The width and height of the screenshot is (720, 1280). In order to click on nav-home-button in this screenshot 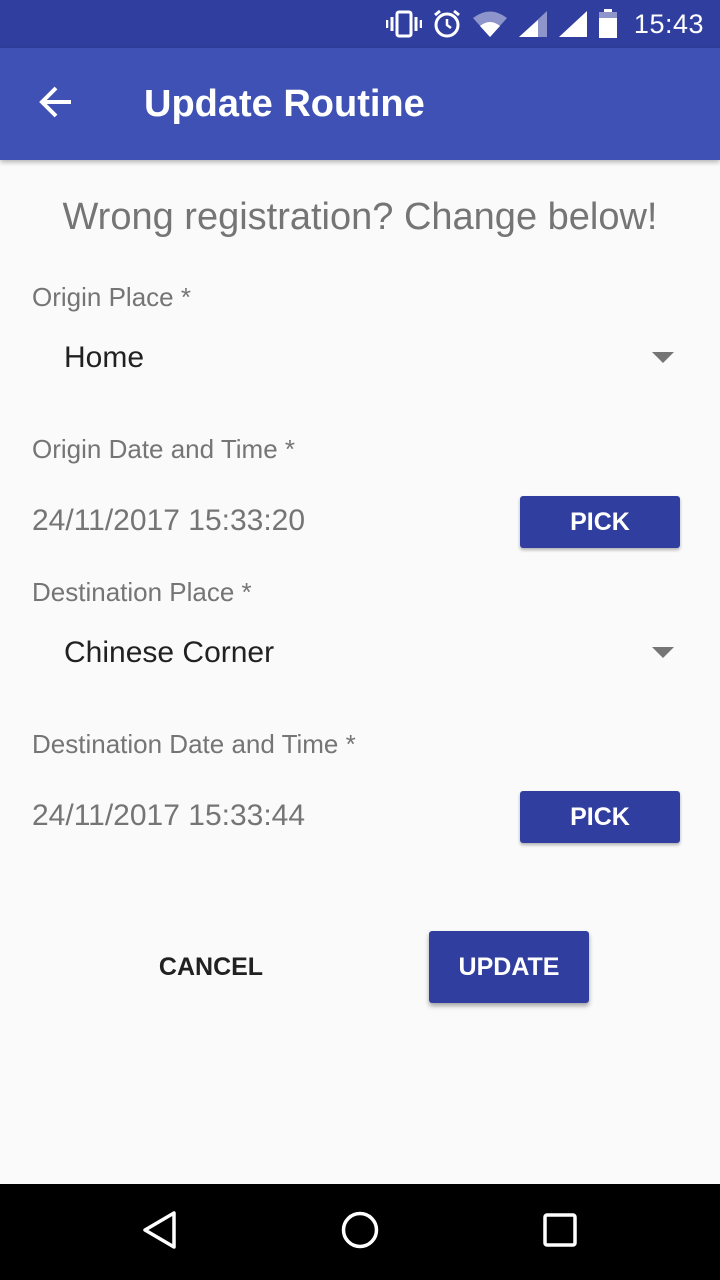, I will do `click(360, 1232)`.